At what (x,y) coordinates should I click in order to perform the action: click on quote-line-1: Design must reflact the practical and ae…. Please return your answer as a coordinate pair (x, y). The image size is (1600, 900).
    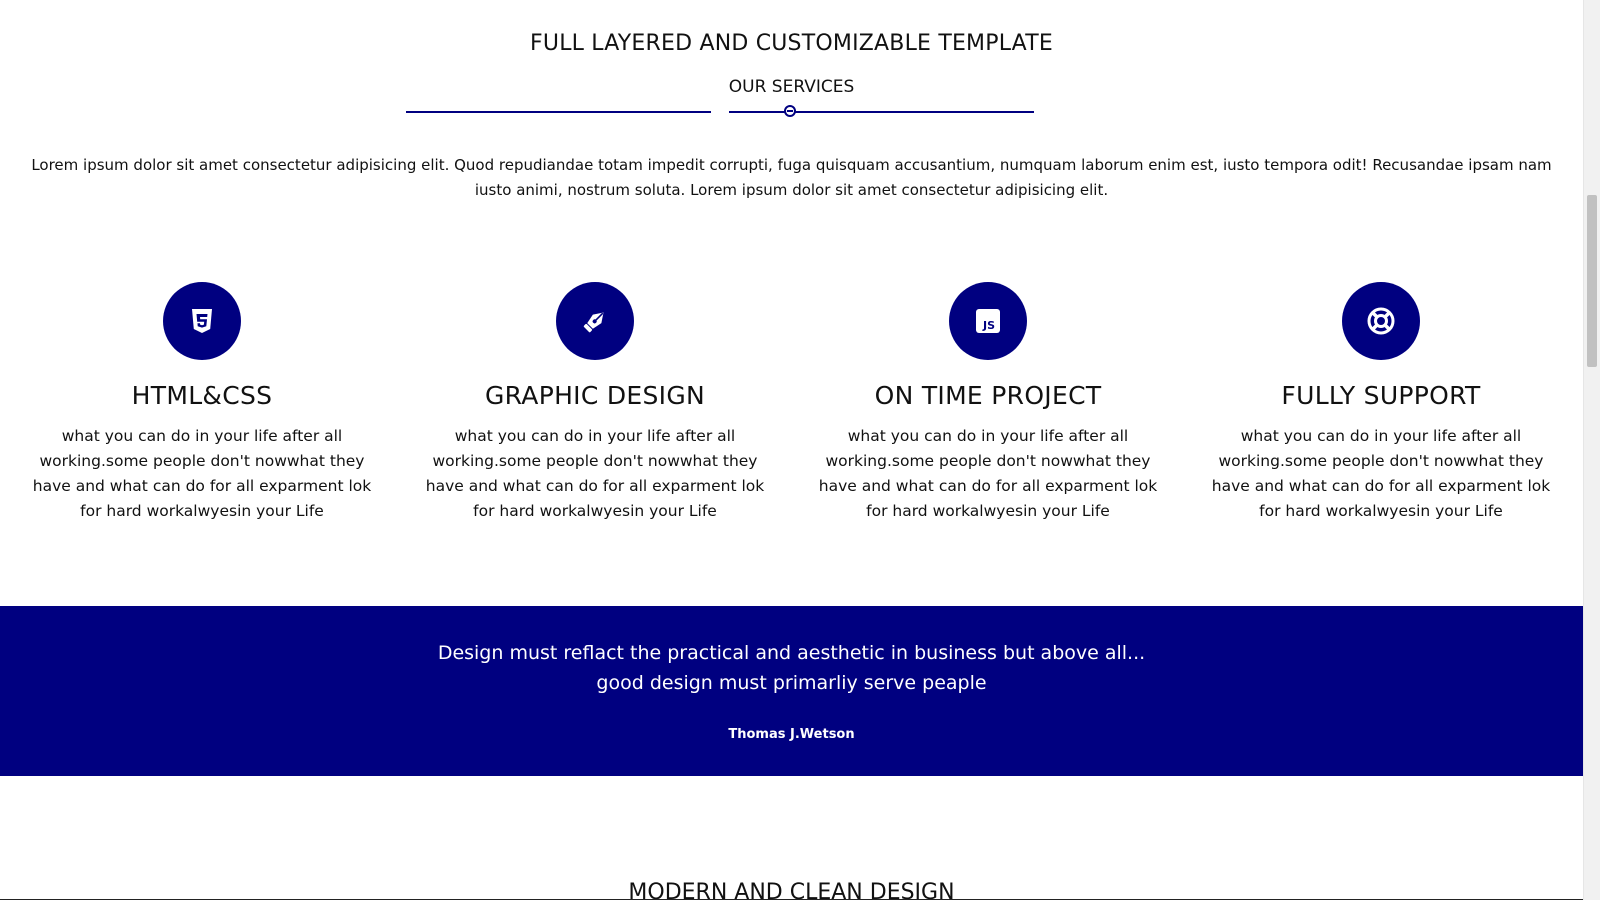
    Looking at the image, I should click on (791, 653).